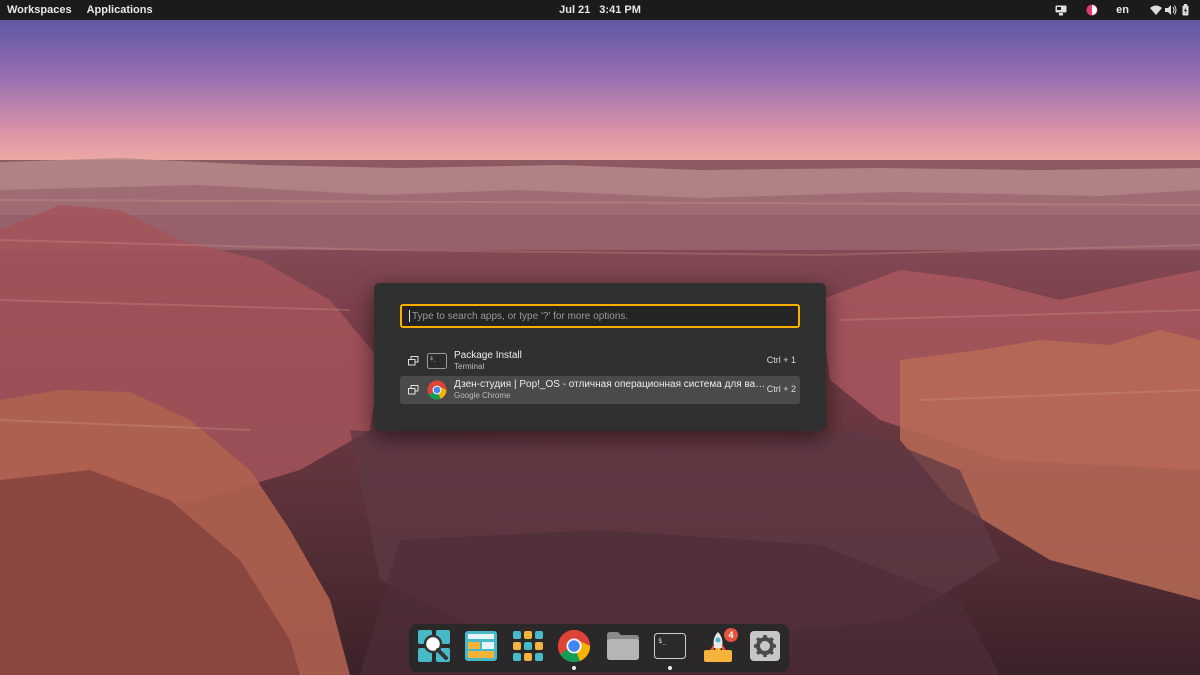 Image resolution: width=1200 pixels, height=675 pixels. I want to click on settings-icon, so click(765, 648).